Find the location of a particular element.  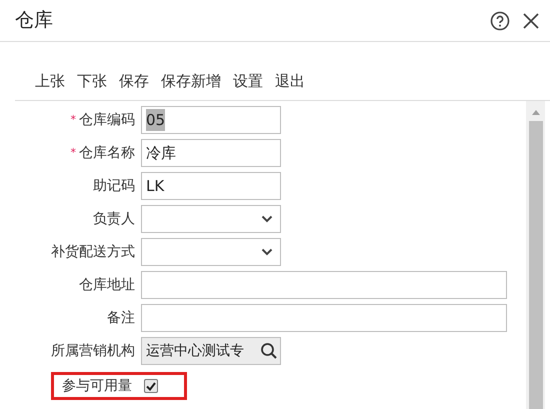

checkbox is located at coordinates (151, 386).